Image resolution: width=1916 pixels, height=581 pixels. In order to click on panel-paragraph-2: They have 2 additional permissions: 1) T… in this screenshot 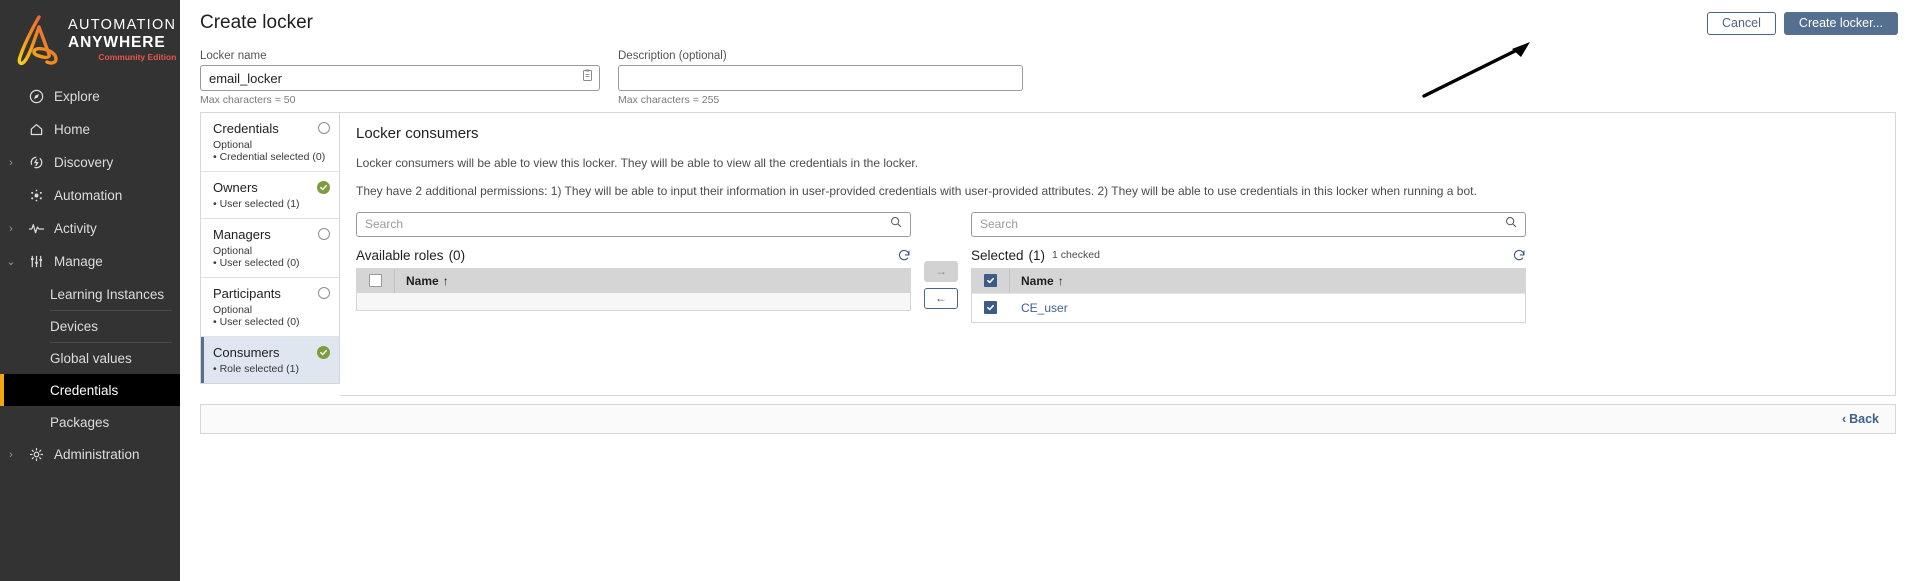, I will do `click(916, 191)`.